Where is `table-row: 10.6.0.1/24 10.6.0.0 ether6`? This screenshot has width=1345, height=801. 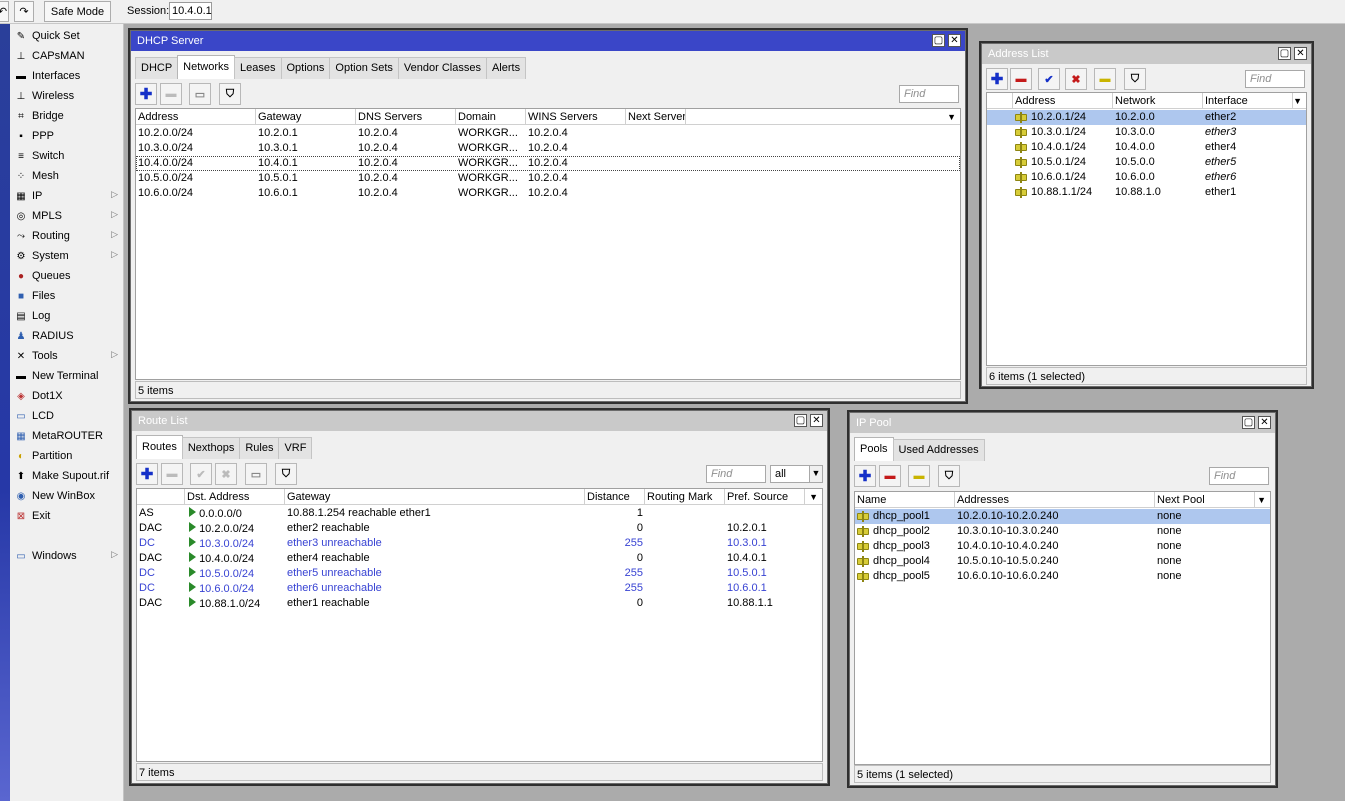 table-row: 10.6.0.1/24 10.6.0.0 ether6 is located at coordinates (1146, 177).